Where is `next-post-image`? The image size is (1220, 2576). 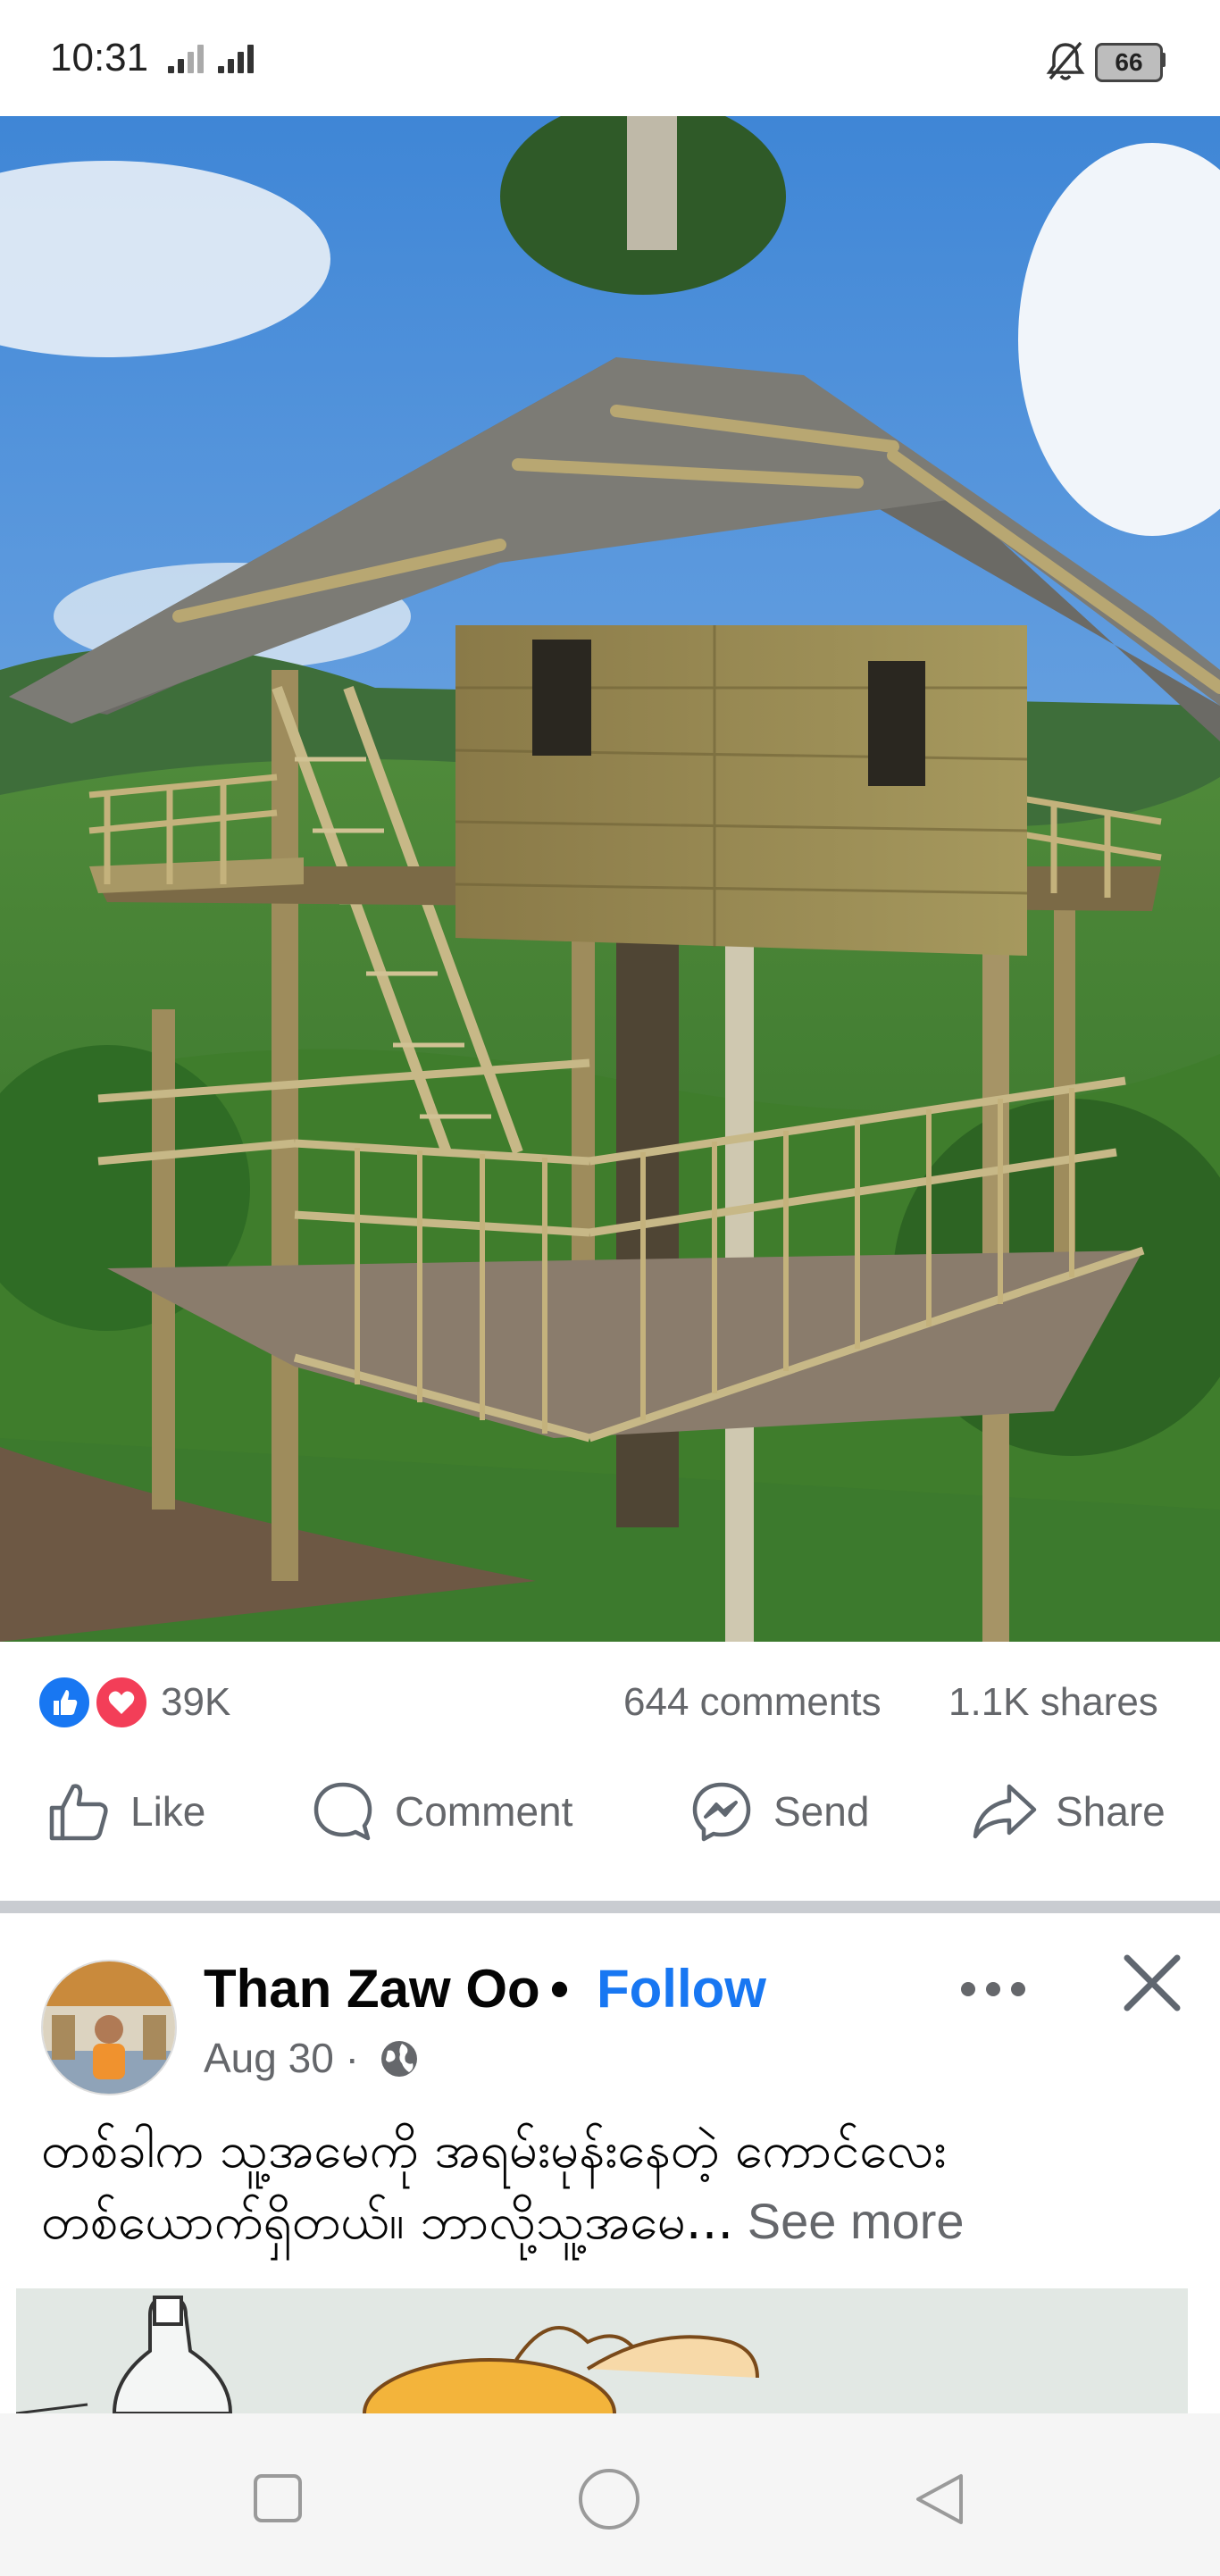 next-post-image is located at coordinates (602, 2351).